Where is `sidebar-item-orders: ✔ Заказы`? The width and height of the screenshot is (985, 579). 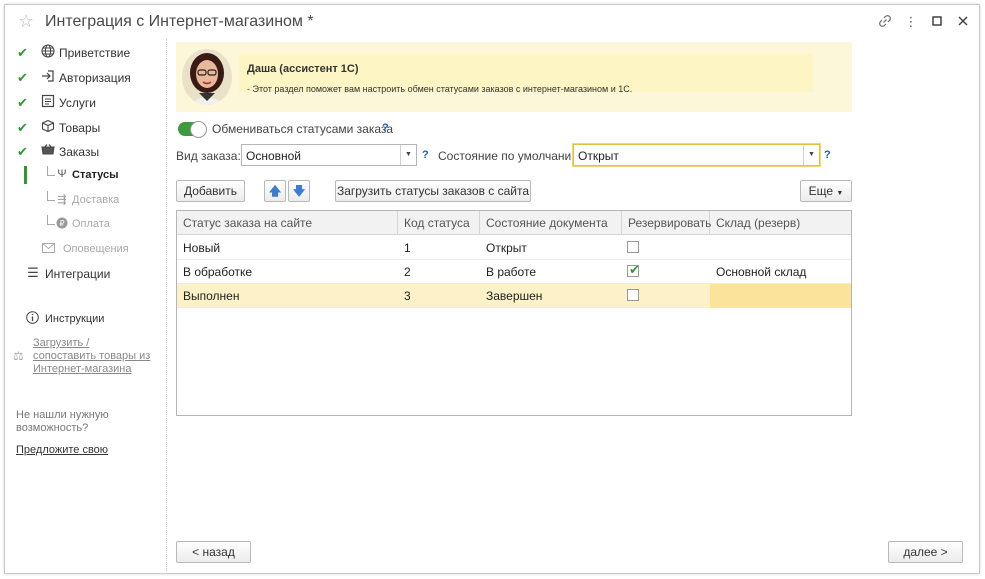
sidebar-item-orders: ✔ Заказы is located at coordinates (85, 152).